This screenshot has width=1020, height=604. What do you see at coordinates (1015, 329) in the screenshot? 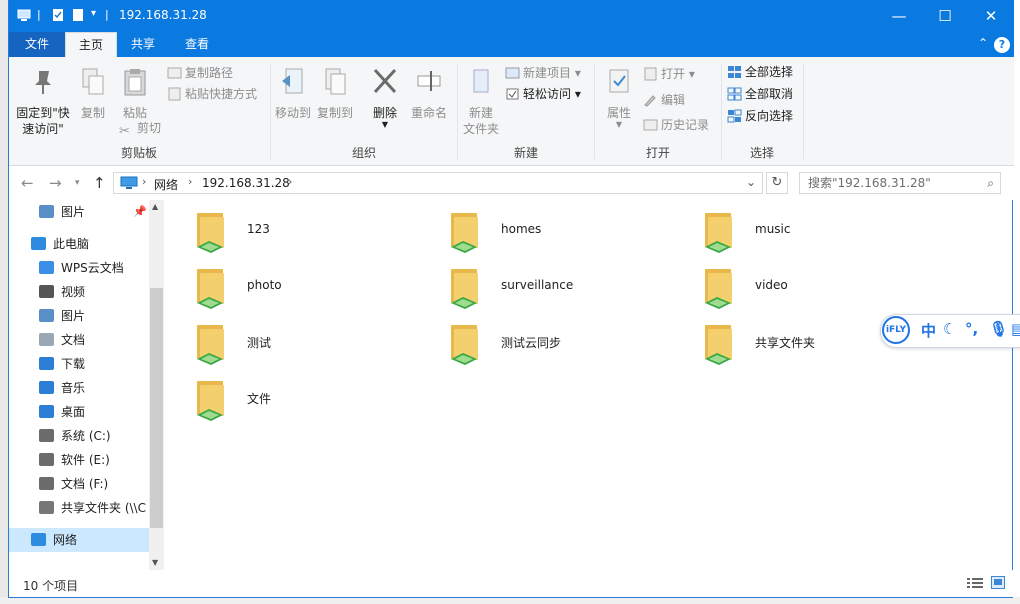
I see `keyboard-icon: ▤` at bounding box center [1015, 329].